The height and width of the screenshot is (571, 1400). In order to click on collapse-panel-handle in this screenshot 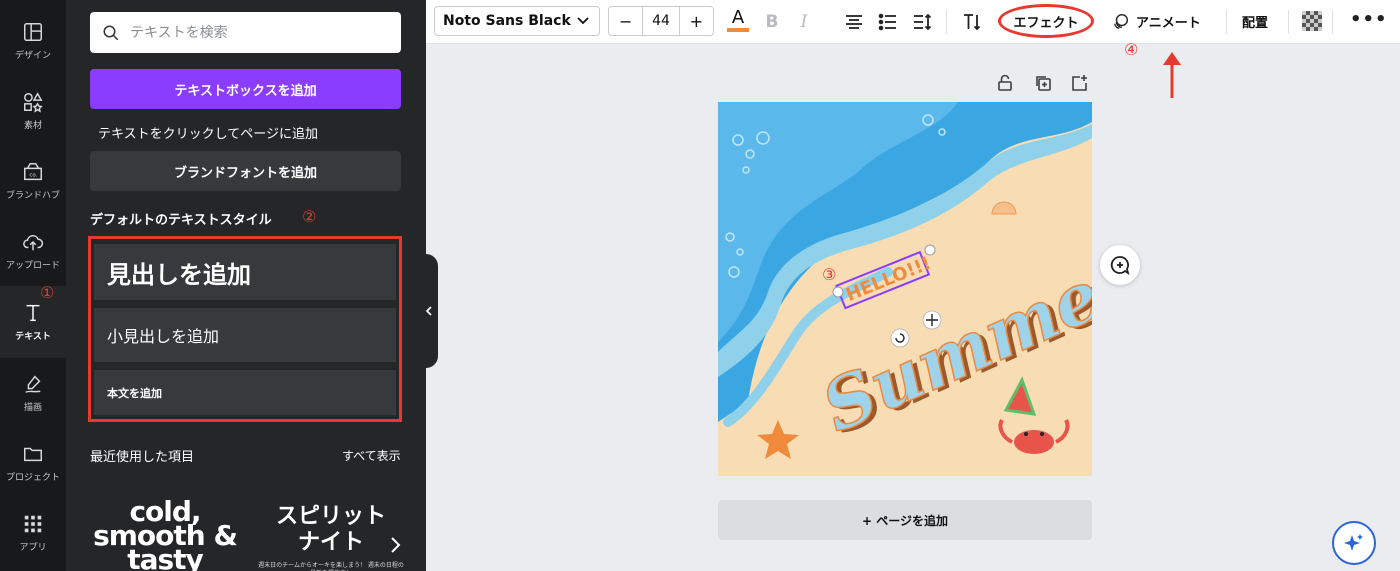, I will do `click(429, 311)`.